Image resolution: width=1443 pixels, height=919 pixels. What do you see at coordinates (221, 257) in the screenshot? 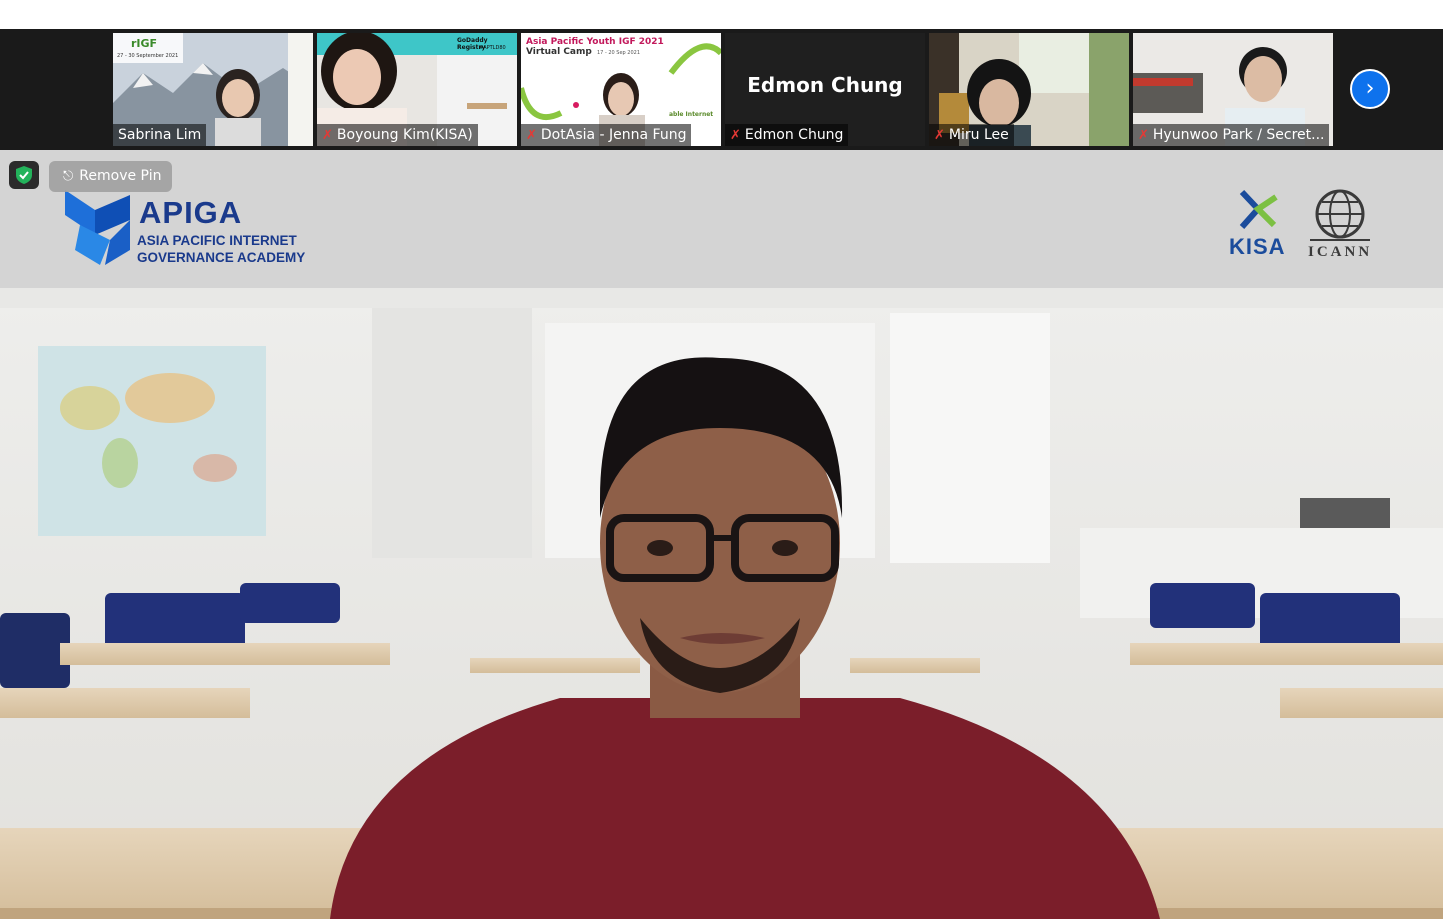
I see `apiga-subtitle-line2: GOVERNANCE ACADEMY` at bounding box center [221, 257].